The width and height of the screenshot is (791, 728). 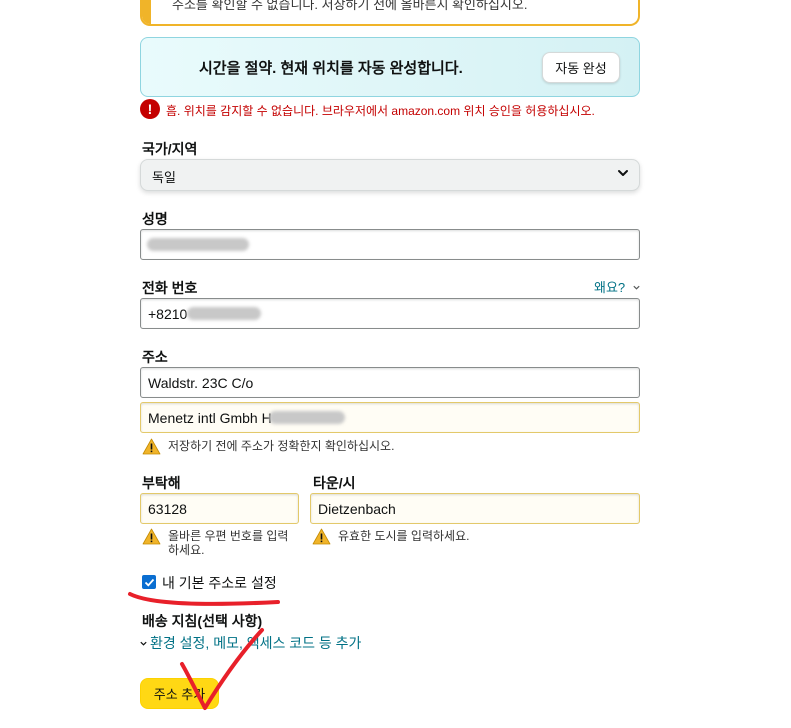 I want to click on address-warning-text: 저장하기 전에 주소가 정확한지 확인하십시오., so click(x=281, y=446).